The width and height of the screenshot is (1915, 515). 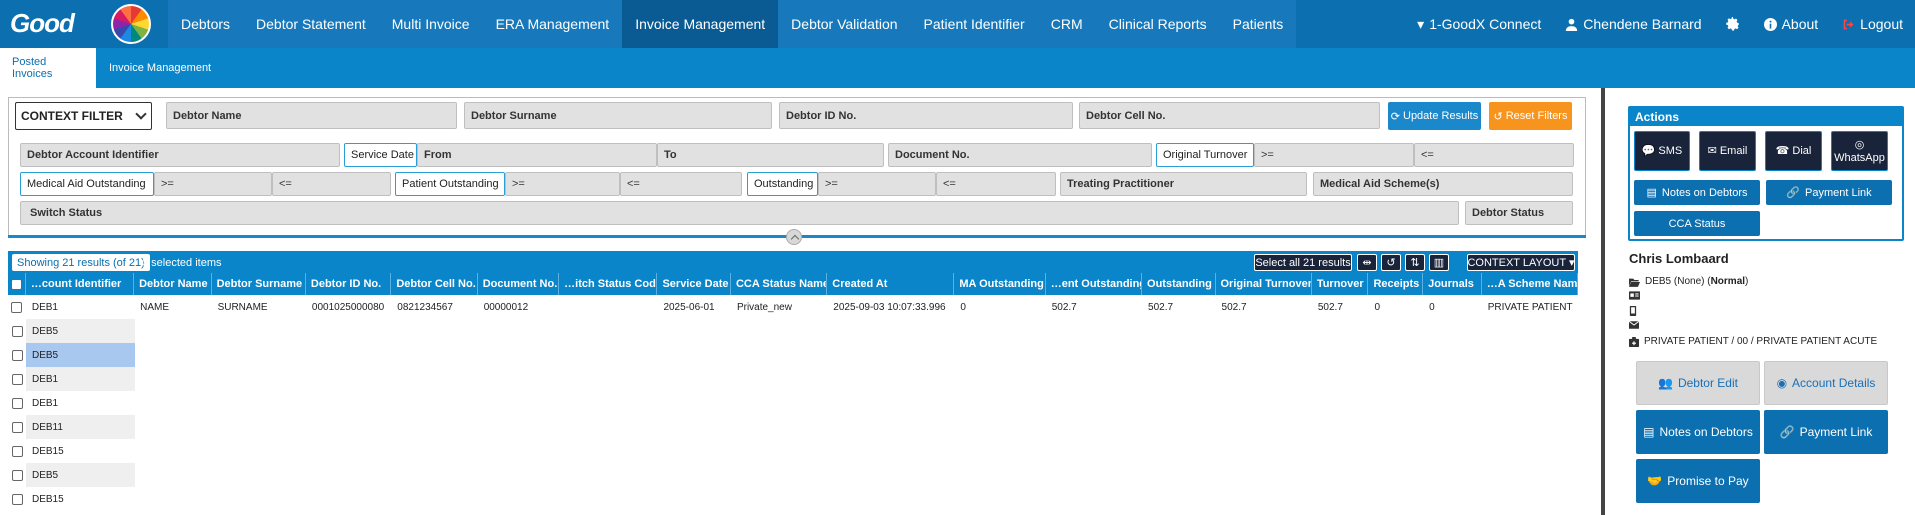 I want to click on logout-link: Logout, so click(x=1872, y=24).